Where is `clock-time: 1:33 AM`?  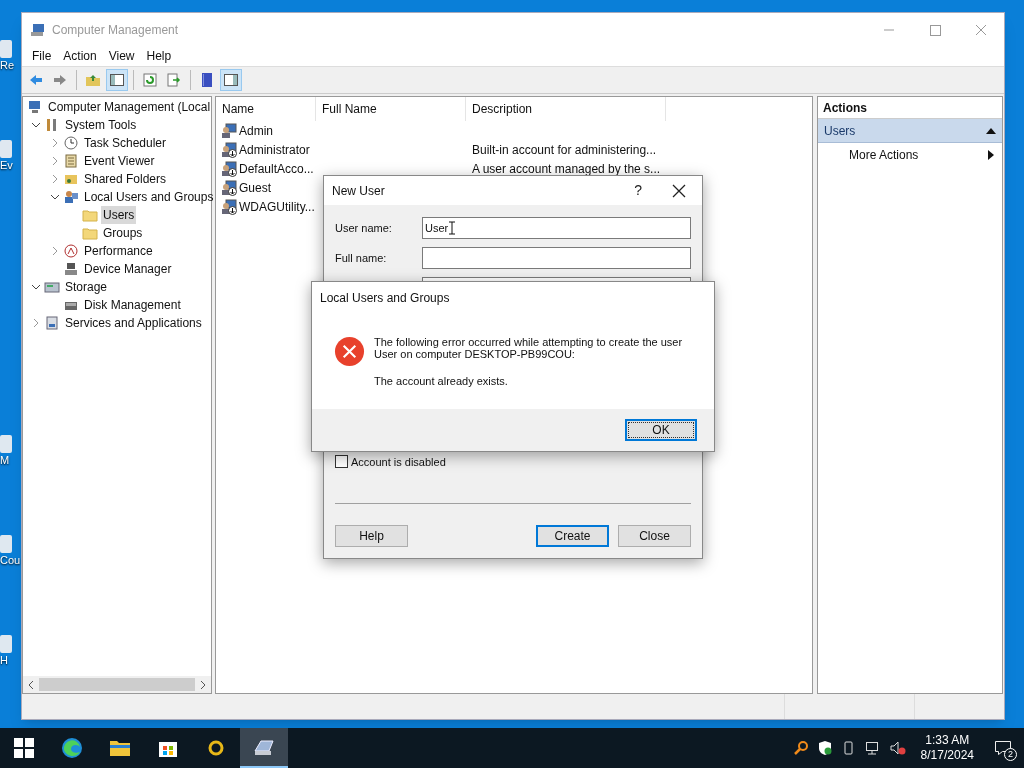 clock-time: 1:33 AM is located at coordinates (947, 740).